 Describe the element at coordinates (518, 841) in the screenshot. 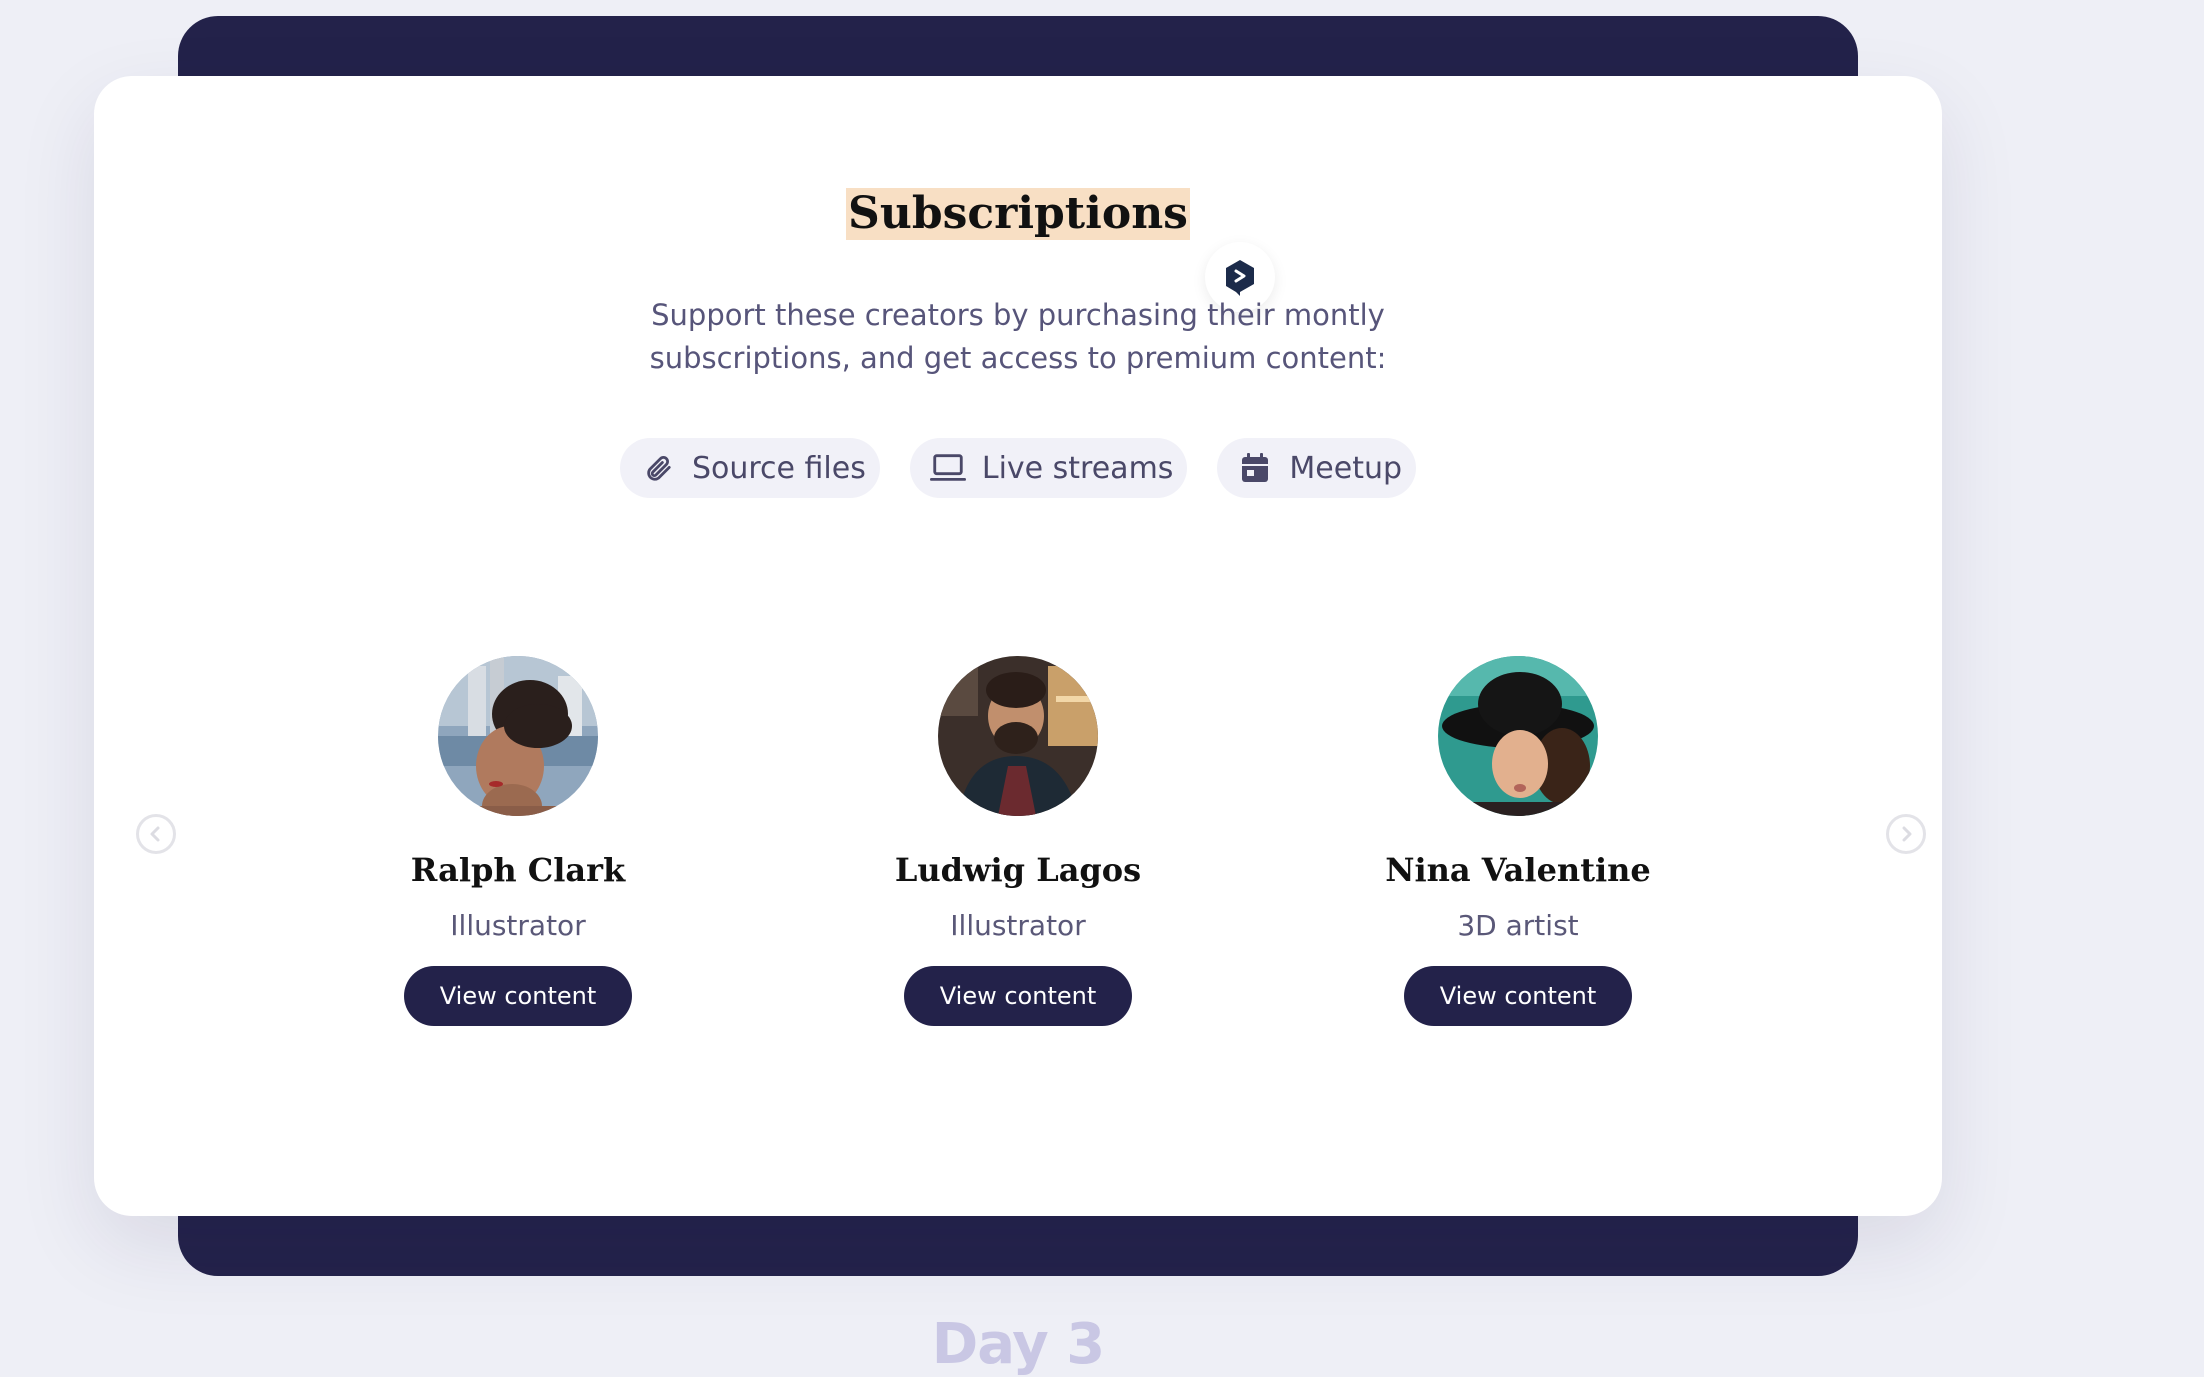

I see `creator-card-ralph-clark: Ralph Clark Illustrator View content` at that location.